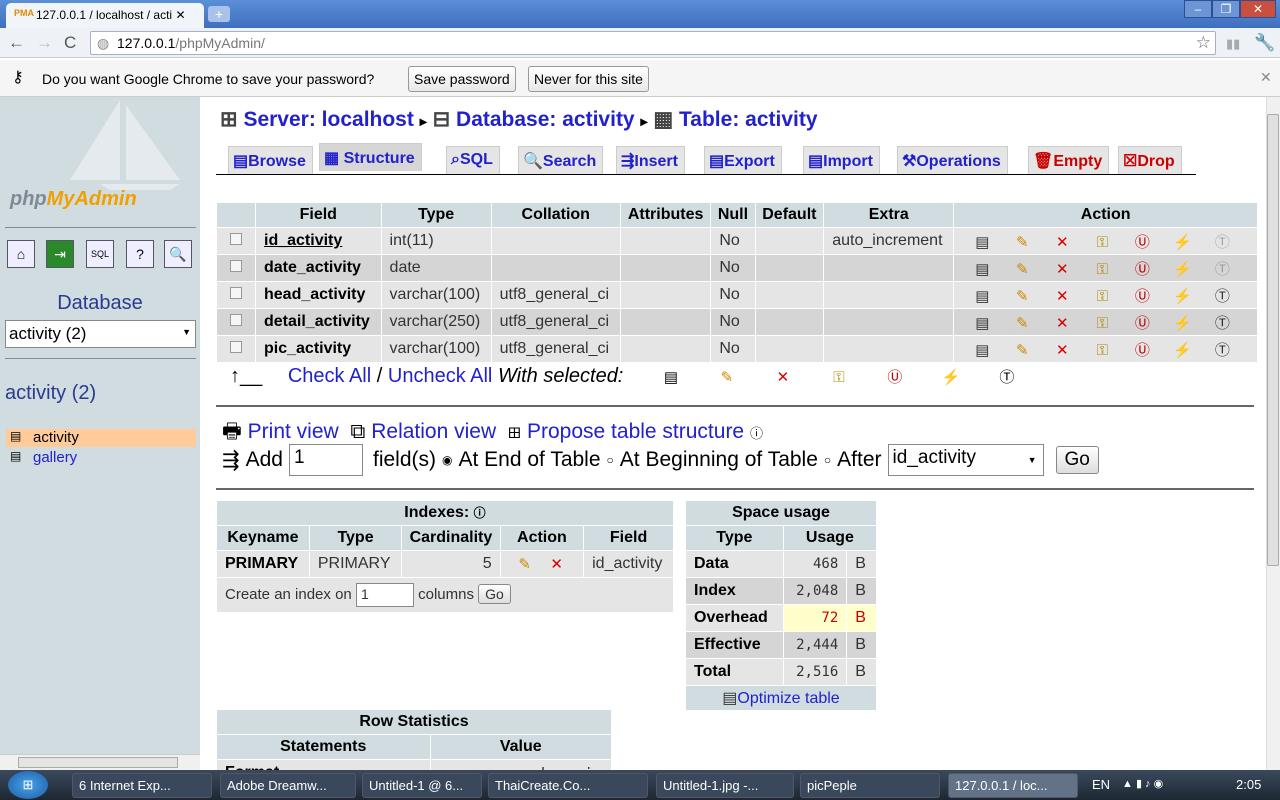 This screenshot has width=1280, height=800. Describe the element at coordinates (325, 460) in the screenshot. I see `field-count-input: 1` at that location.